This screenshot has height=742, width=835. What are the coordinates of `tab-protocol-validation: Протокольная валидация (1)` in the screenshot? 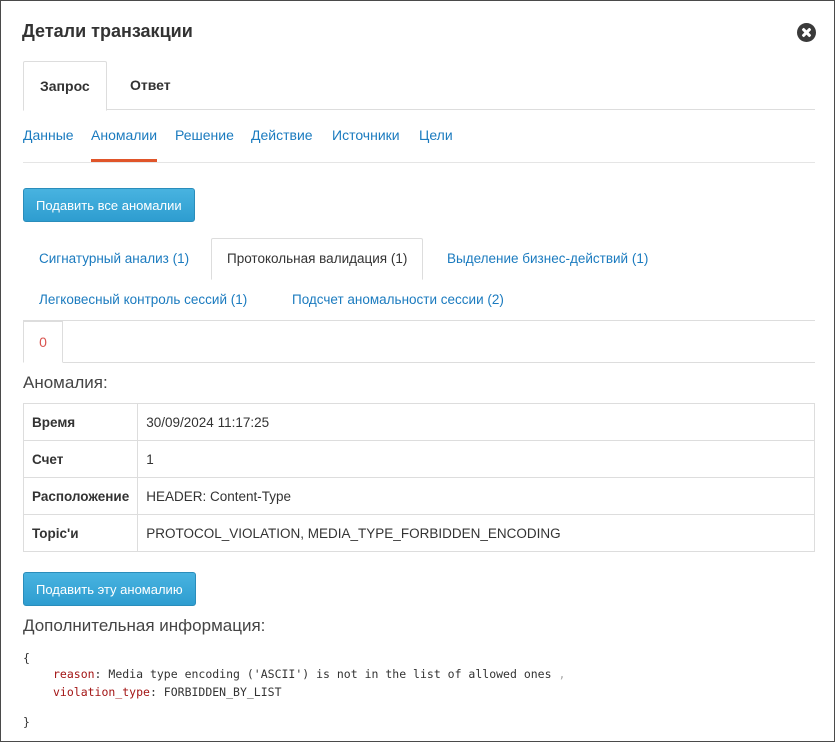 It's located at (317, 259).